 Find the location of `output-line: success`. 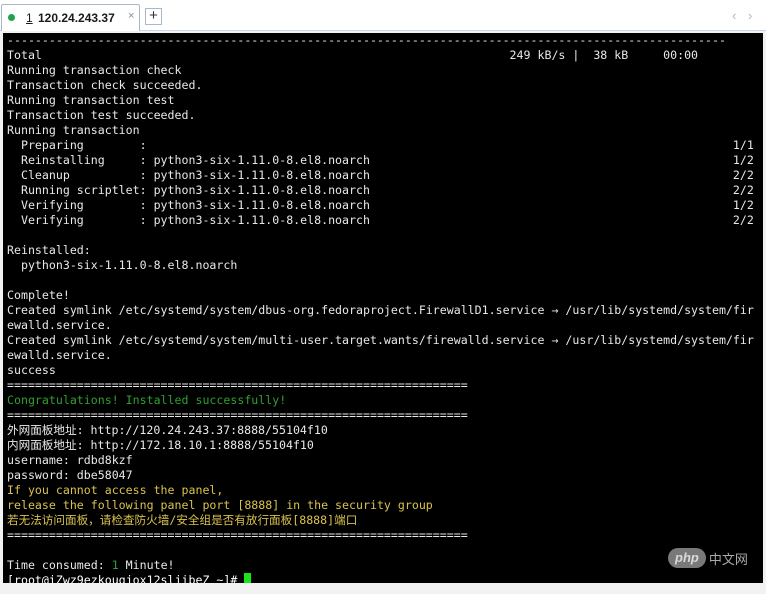

output-line: success is located at coordinates (31, 370).